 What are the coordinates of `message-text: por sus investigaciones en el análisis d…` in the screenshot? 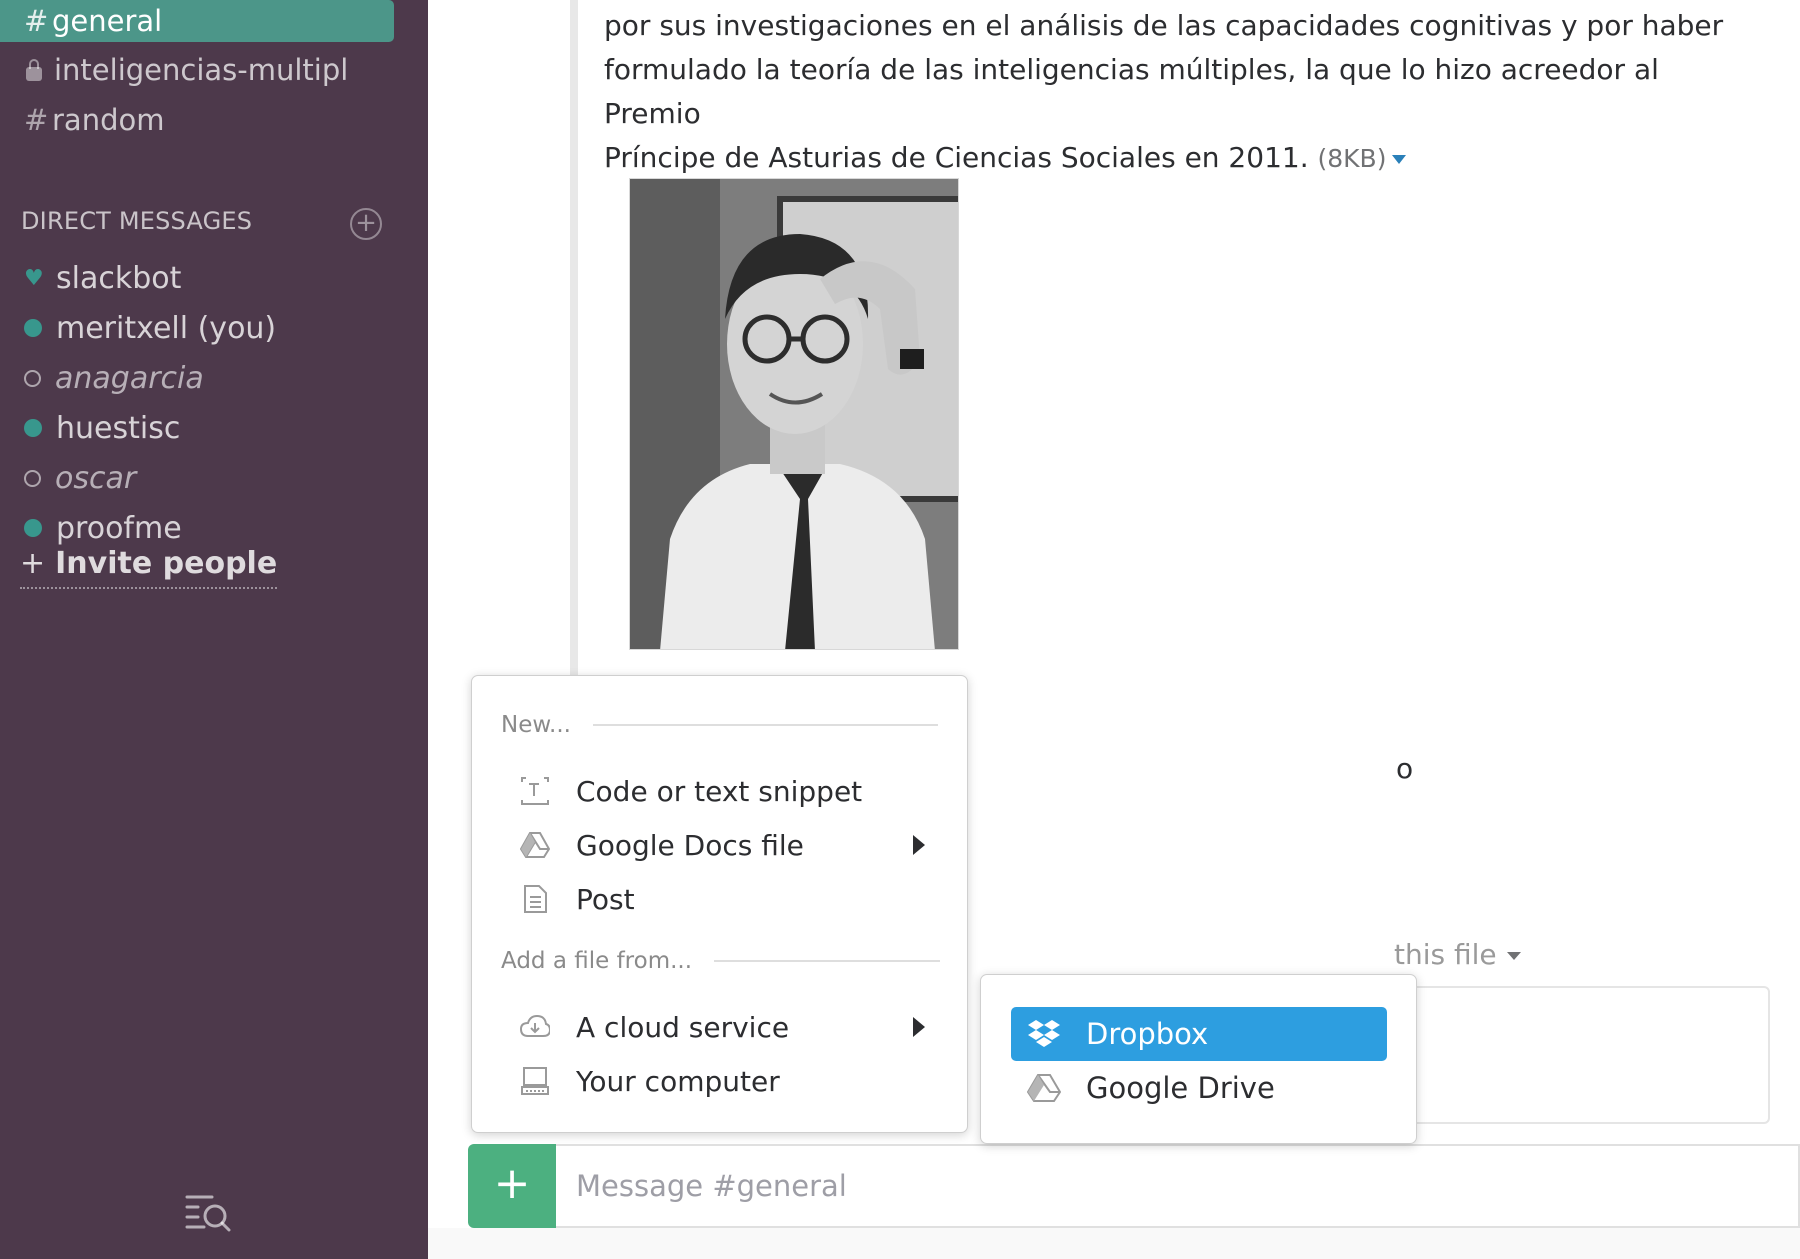 It's located at (1179, 92).